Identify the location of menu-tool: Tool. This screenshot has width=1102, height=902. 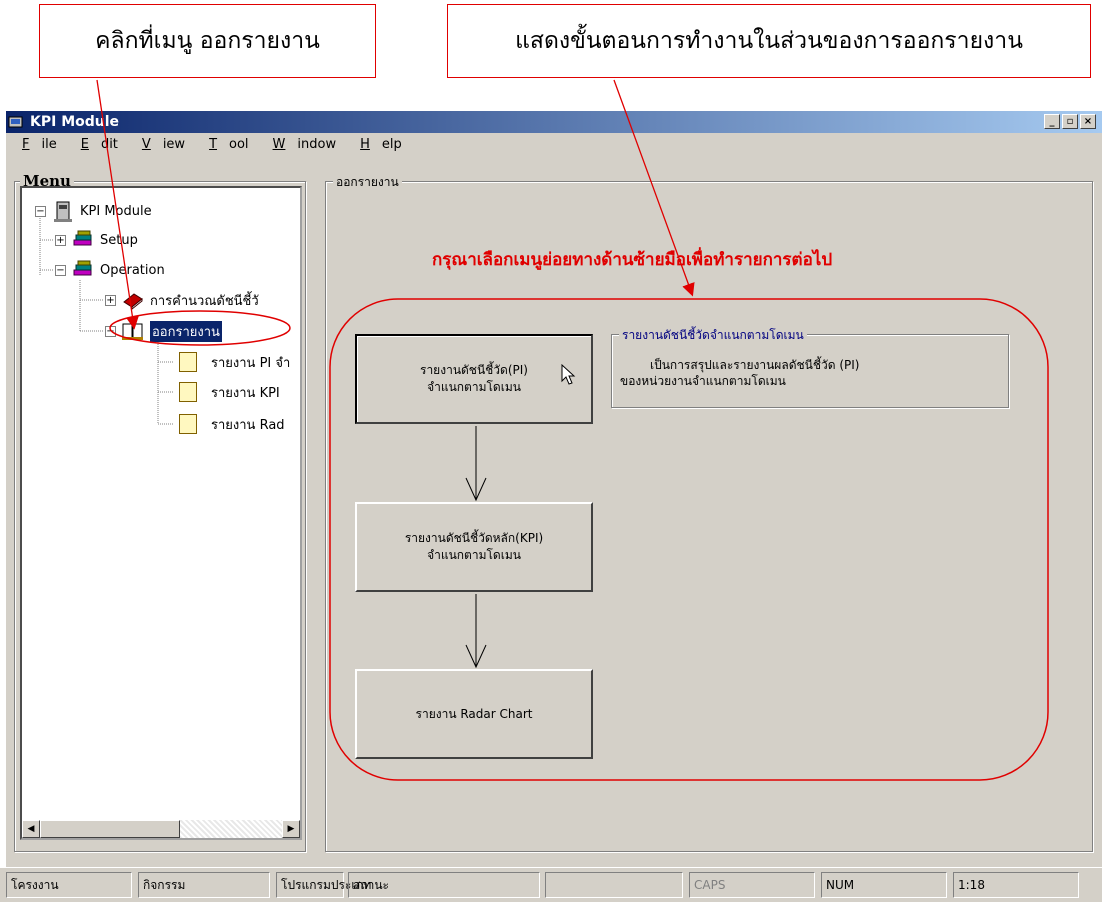
(226, 144).